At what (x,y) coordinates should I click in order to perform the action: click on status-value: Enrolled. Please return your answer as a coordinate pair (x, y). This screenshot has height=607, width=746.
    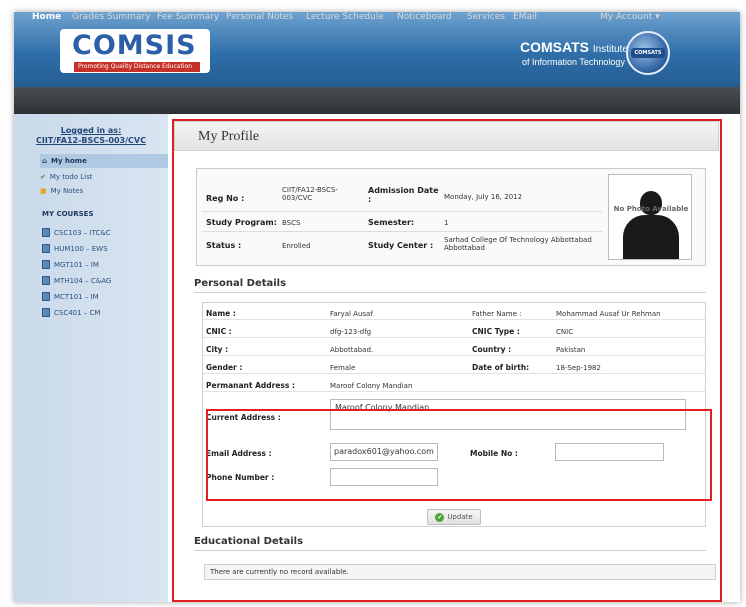
    Looking at the image, I should click on (296, 246).